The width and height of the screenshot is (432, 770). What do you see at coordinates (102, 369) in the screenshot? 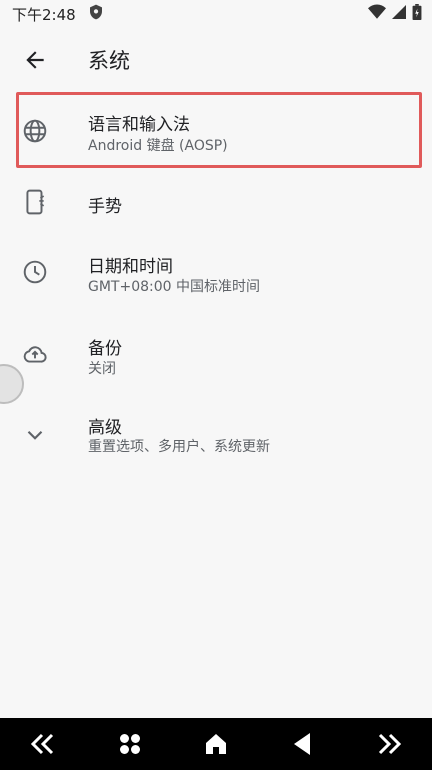
I see `item-summary: 关闭` at bounding box center [102, 369].